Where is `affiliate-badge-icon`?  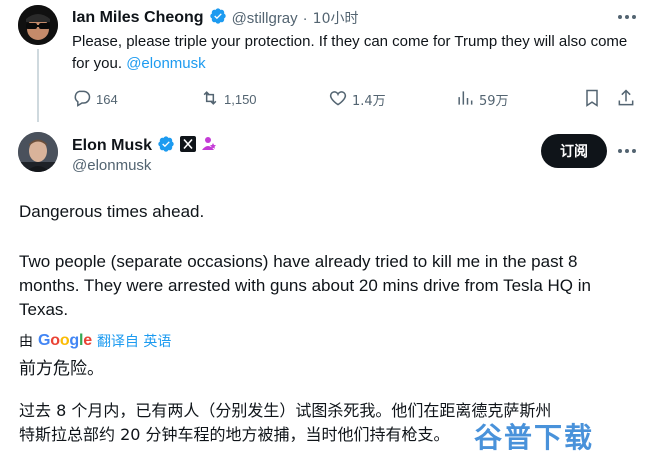 affiliate-badge-icon is located at coordinates (210, 146).